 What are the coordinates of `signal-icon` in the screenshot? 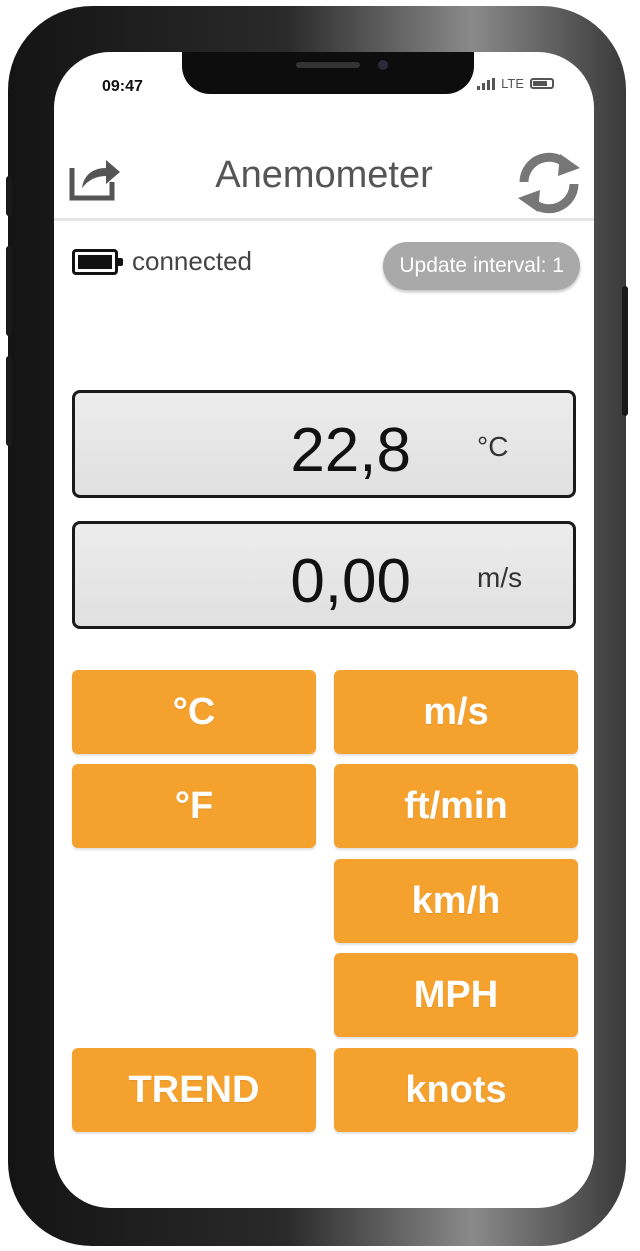 It's located at (486, 83).